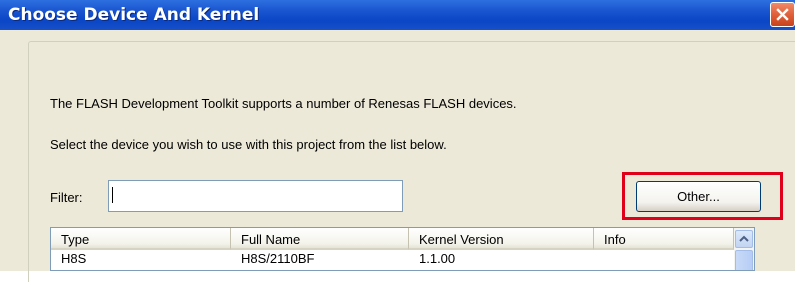  Describe the element at coordinates (141, 239) in the screenshot. I see `column-header-type: Type` at that location.